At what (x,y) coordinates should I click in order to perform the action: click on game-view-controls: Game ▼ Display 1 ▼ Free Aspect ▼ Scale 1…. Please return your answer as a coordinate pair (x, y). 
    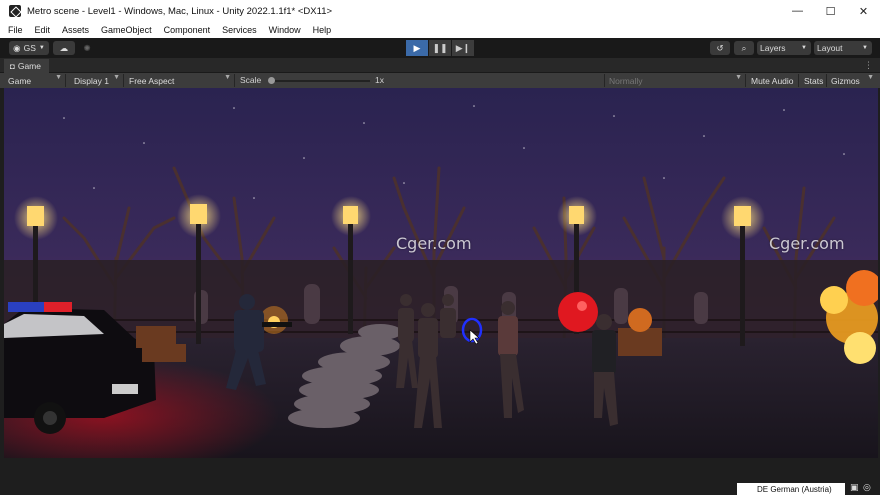
    Looking at the image, I should click on (440, 80).